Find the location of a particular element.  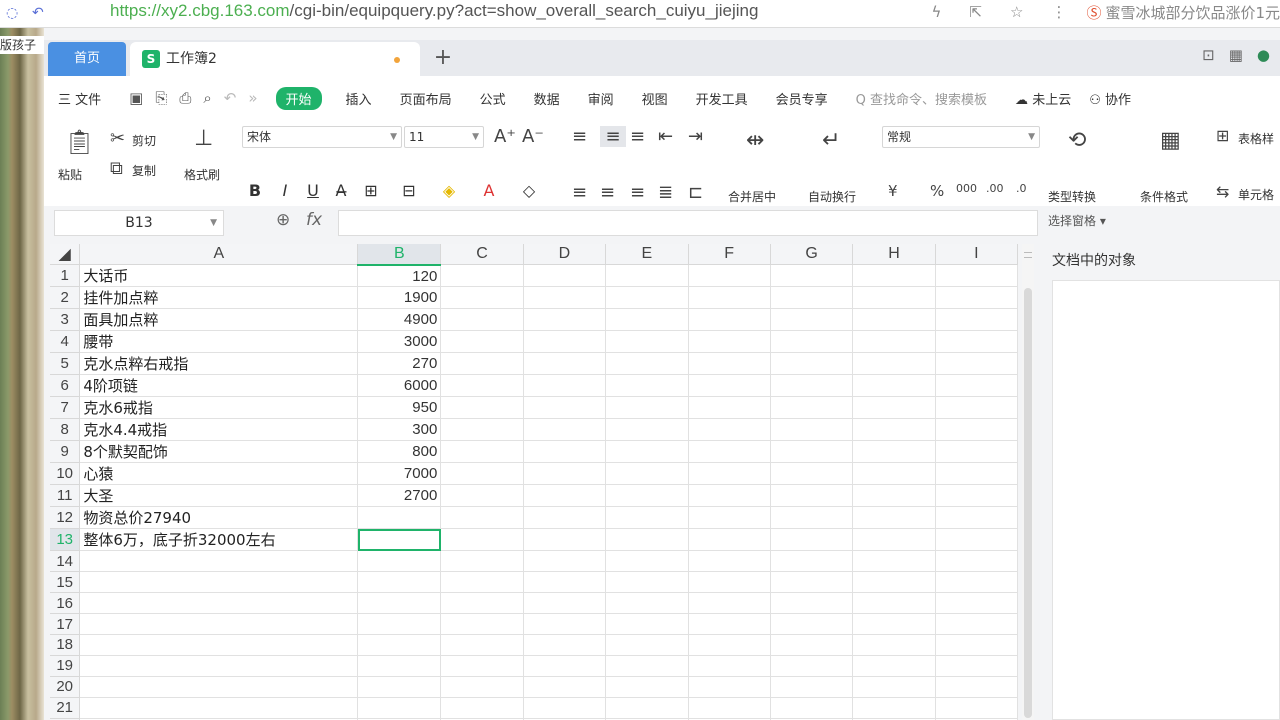

number-format-select: 常规 ▼ is located at coordinates (961, 137).